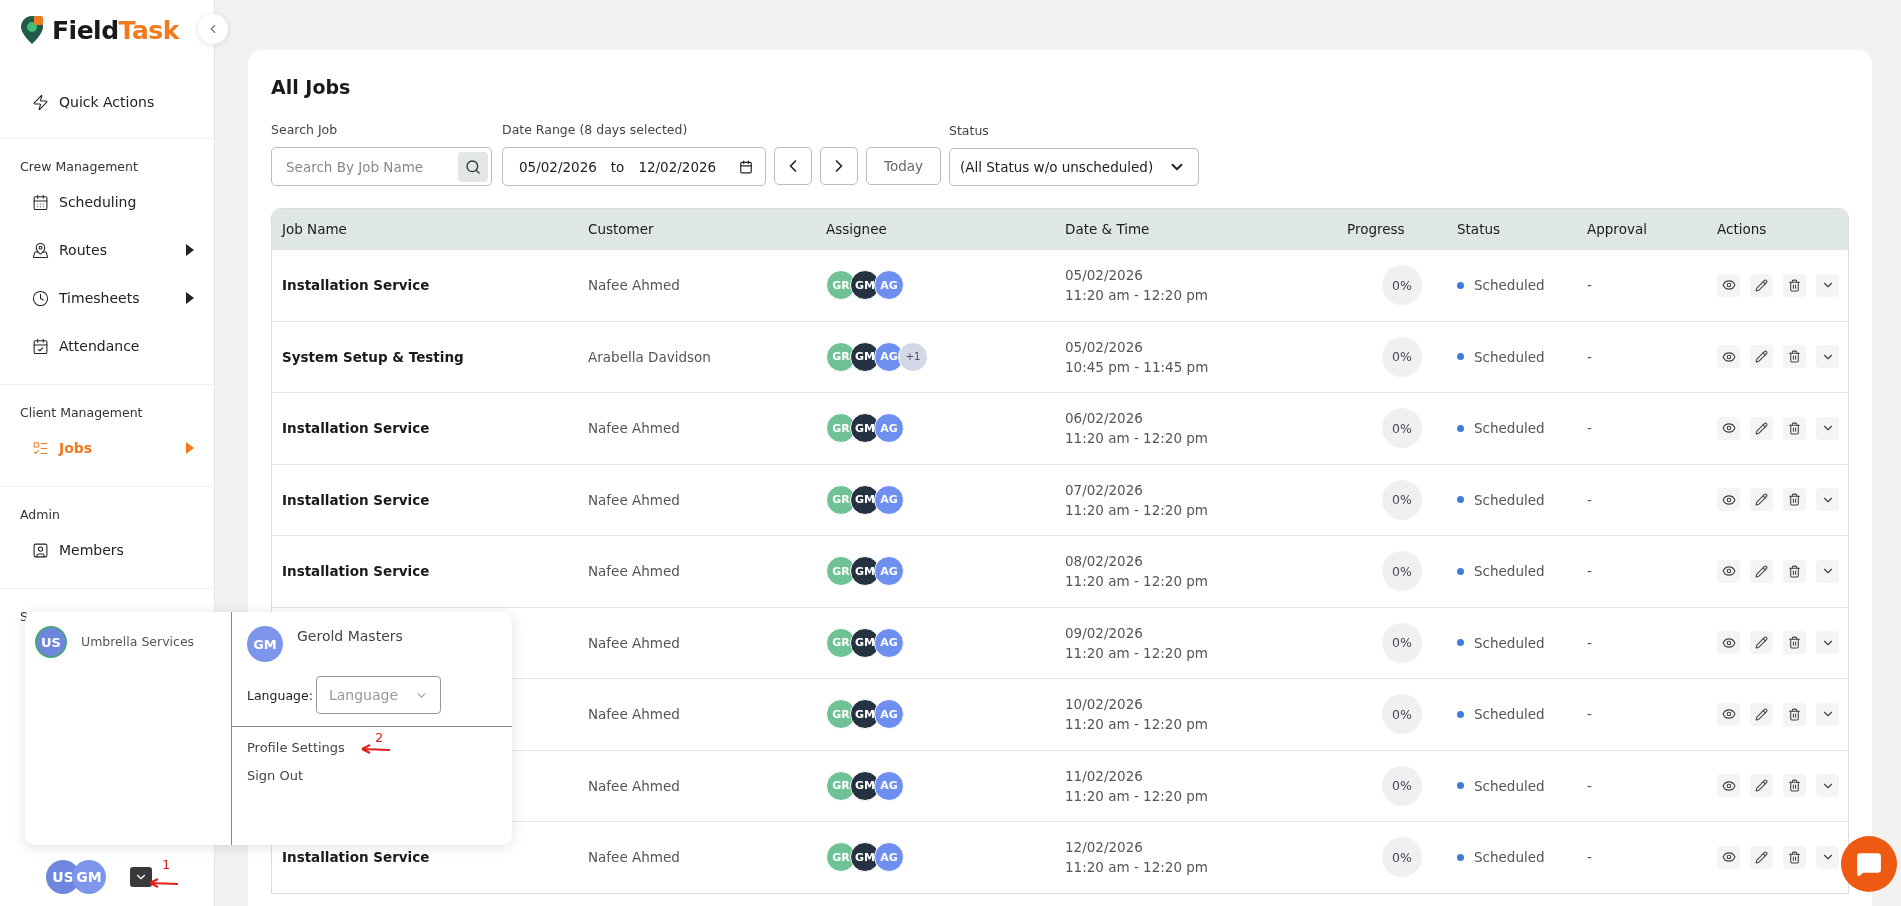 The image size is (1901, 906). What do you see at coordinates (141, 877) in the screenshot?
I see `account-menu-button` at bounding box center [141, 877].